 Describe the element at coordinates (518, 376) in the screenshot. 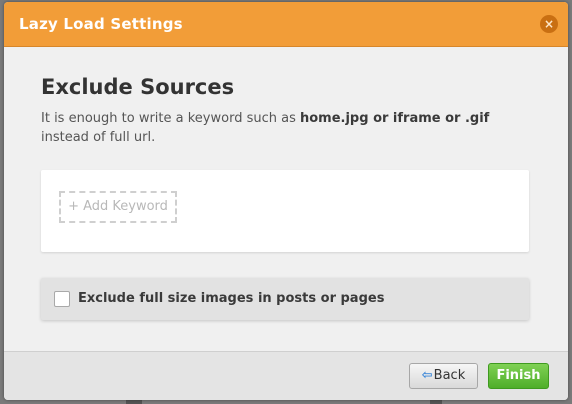

I see `finish-button: Finish` at that location.